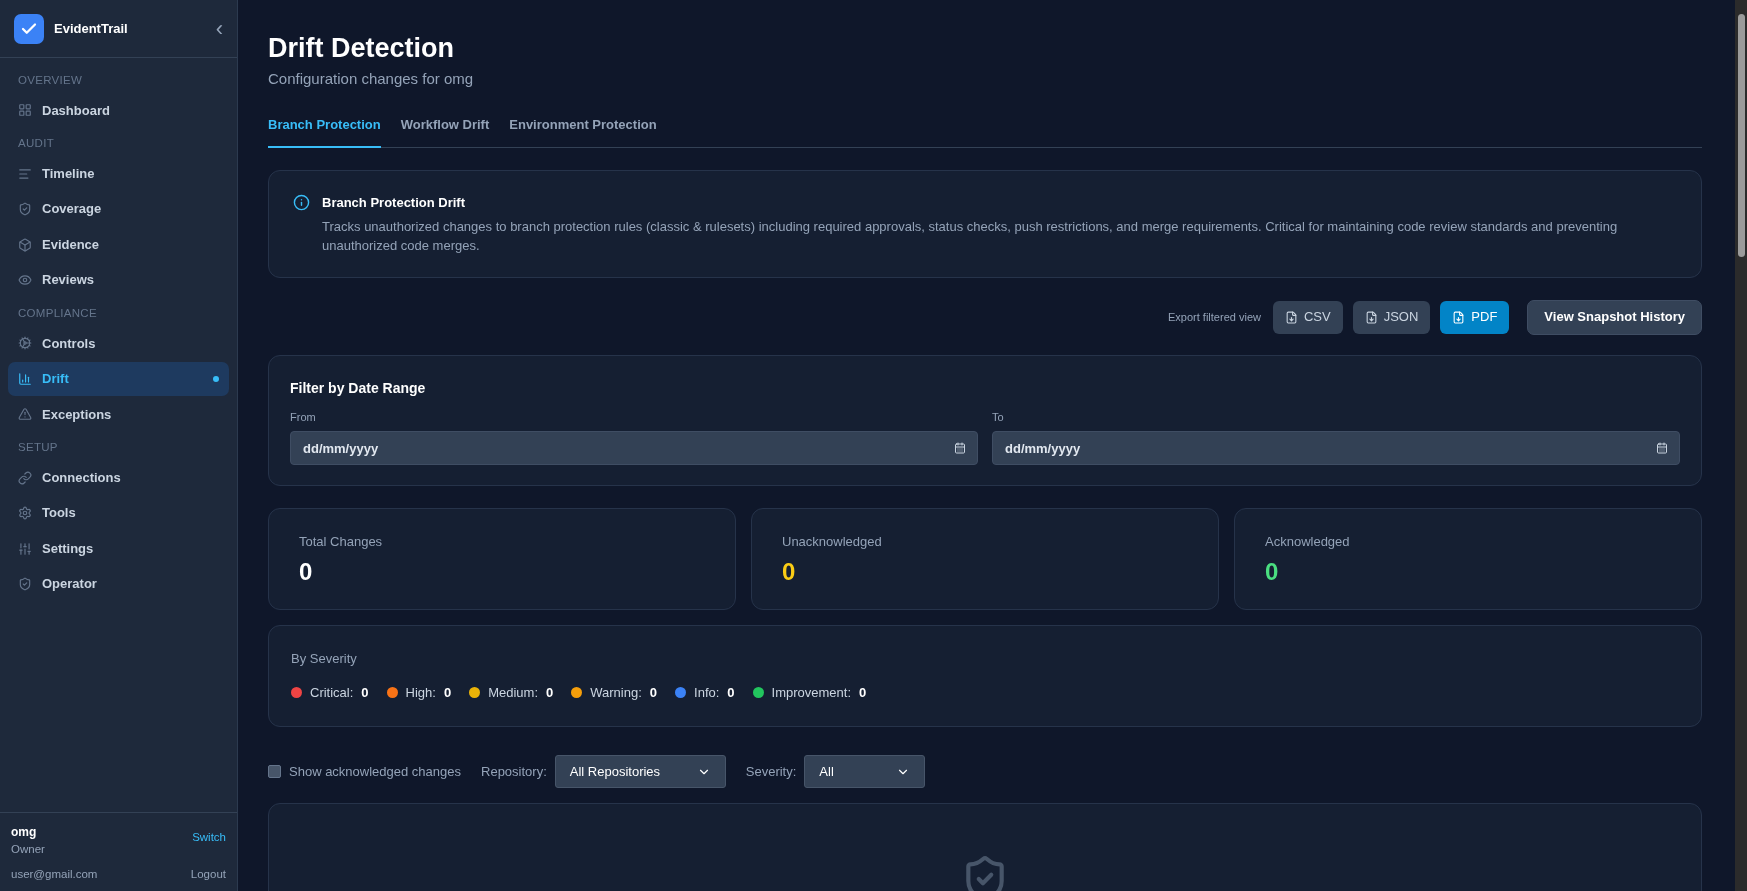 This screenshot has height=891, width=1747. Describe the element at coordinates (25, 414) in the screenshot. I see `warning-icon` at that location.